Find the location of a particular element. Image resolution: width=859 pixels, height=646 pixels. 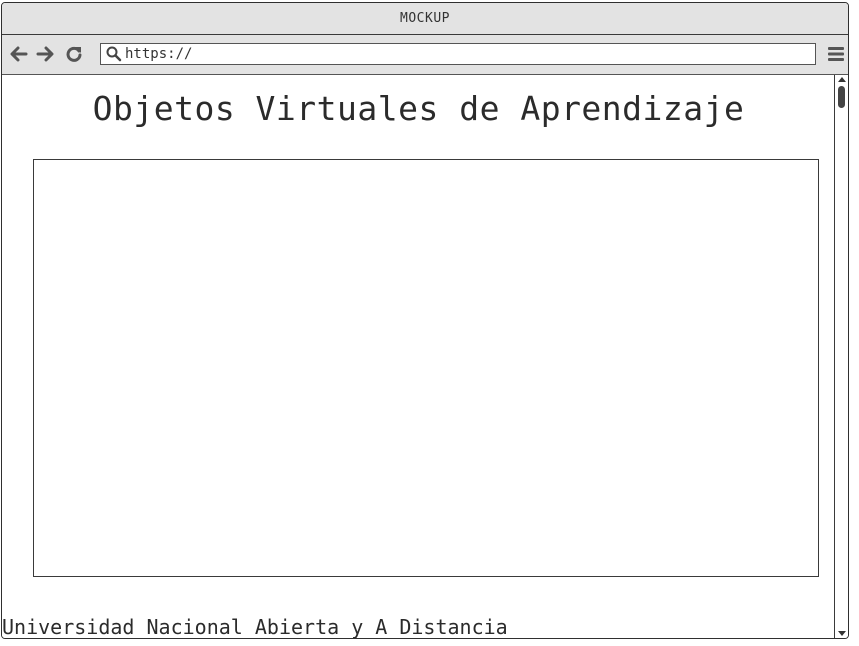

title-bar: MOCKUP is located at coordinates (425, 19).